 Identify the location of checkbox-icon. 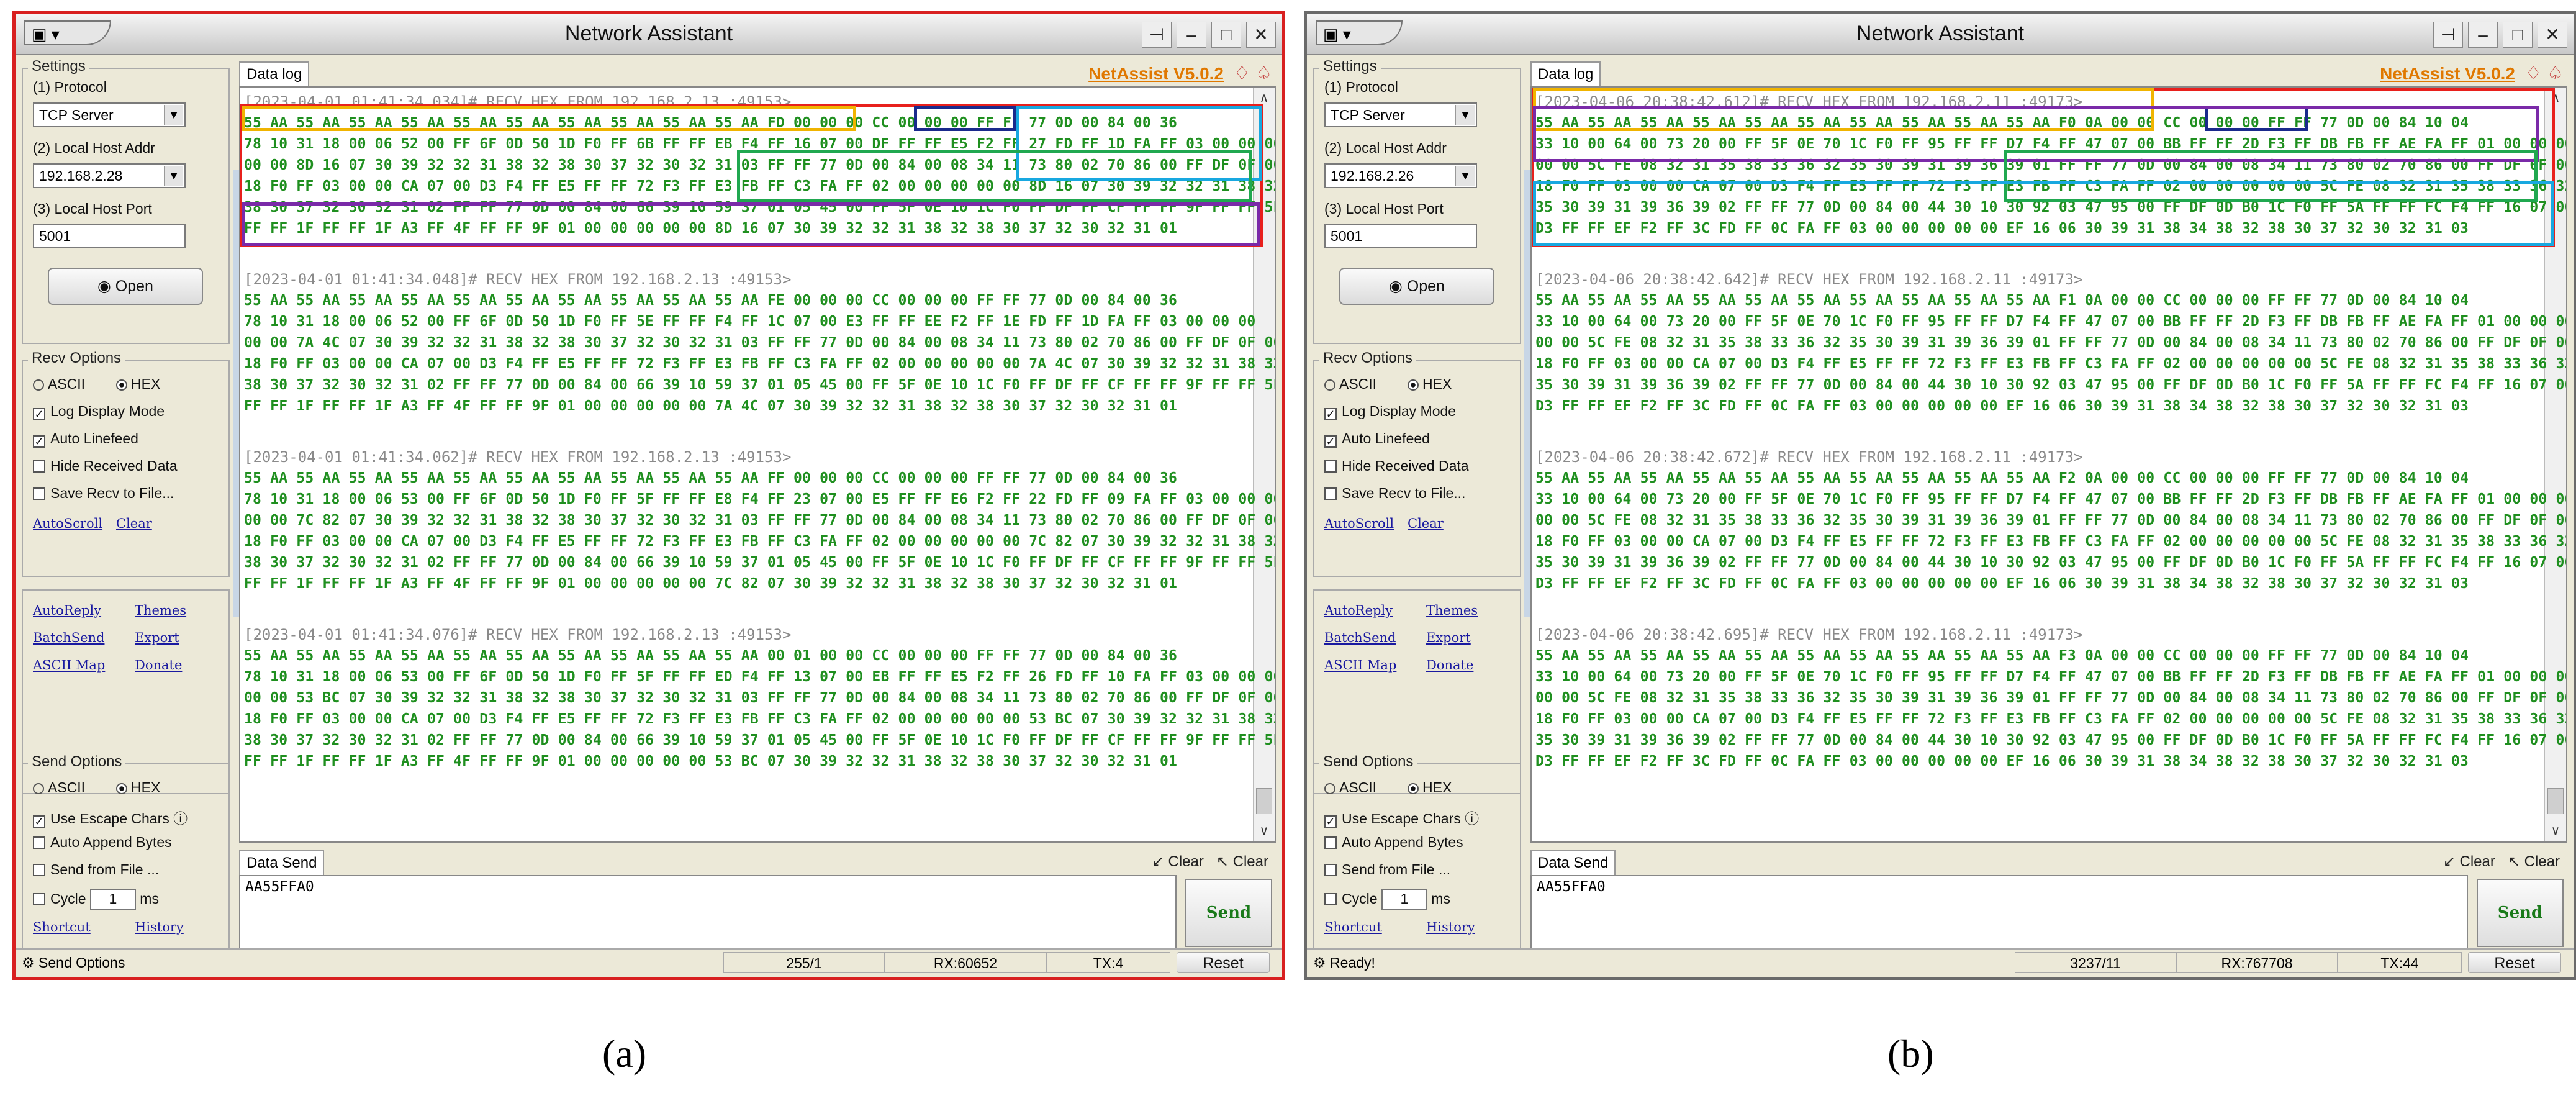
(39, 493).